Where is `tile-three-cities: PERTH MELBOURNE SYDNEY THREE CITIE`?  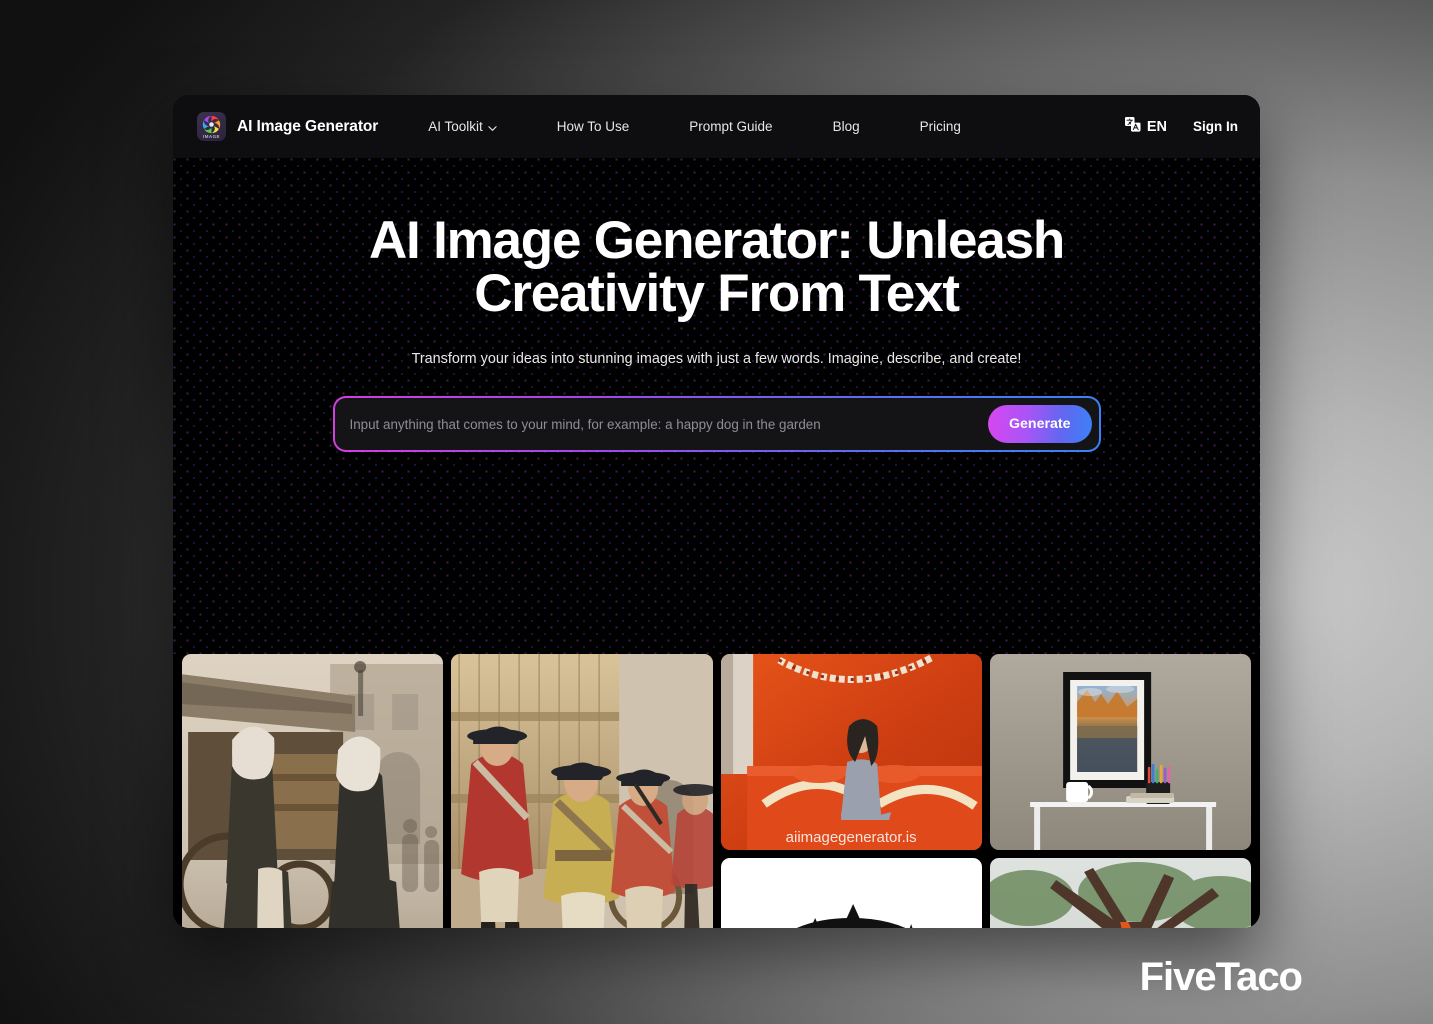 tile-three-cities: PERTH MELBOURNE SYDNEY THREE CITIE is located at coordinates (851, 893).